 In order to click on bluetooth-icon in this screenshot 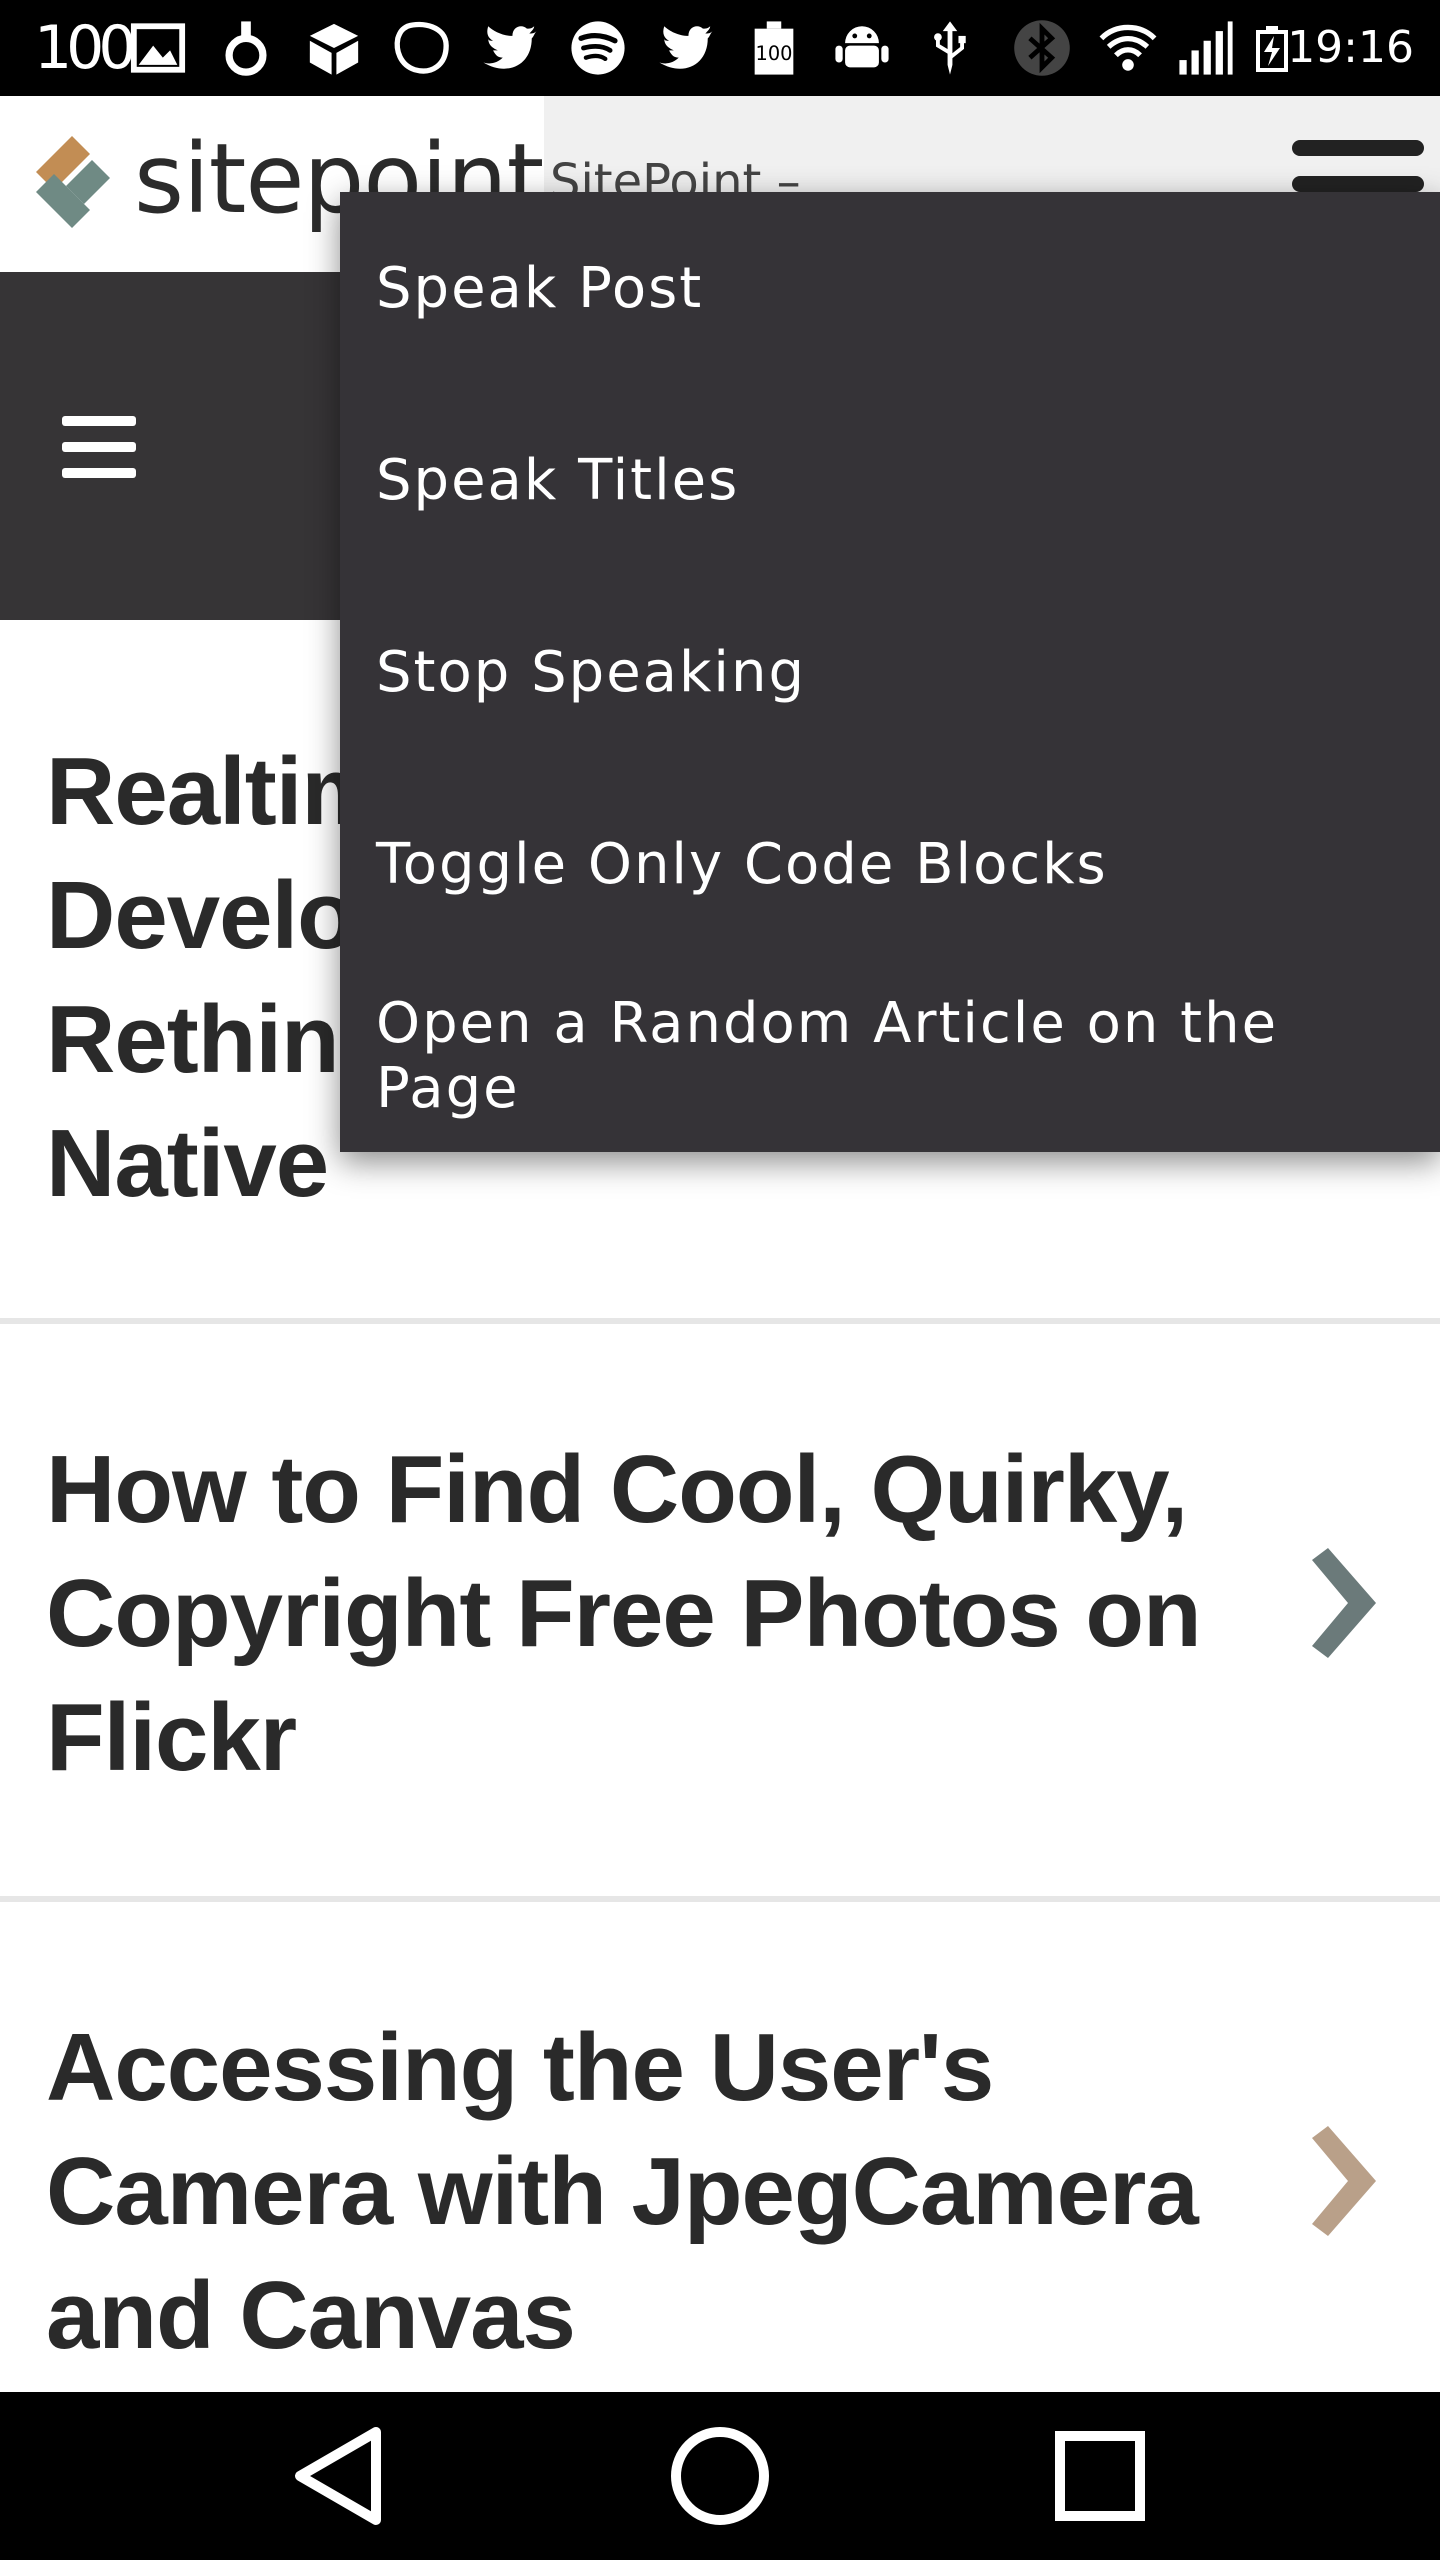, I will do `click(1042, 48)`.